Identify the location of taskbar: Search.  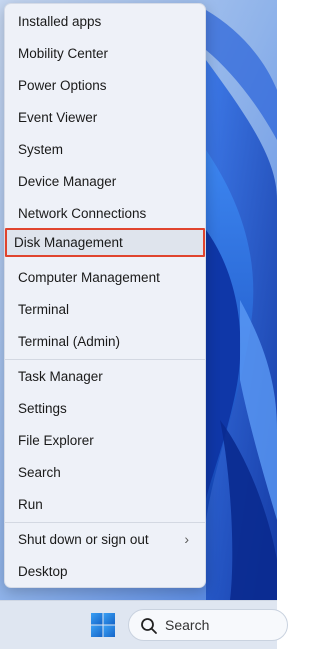
(144, 624).